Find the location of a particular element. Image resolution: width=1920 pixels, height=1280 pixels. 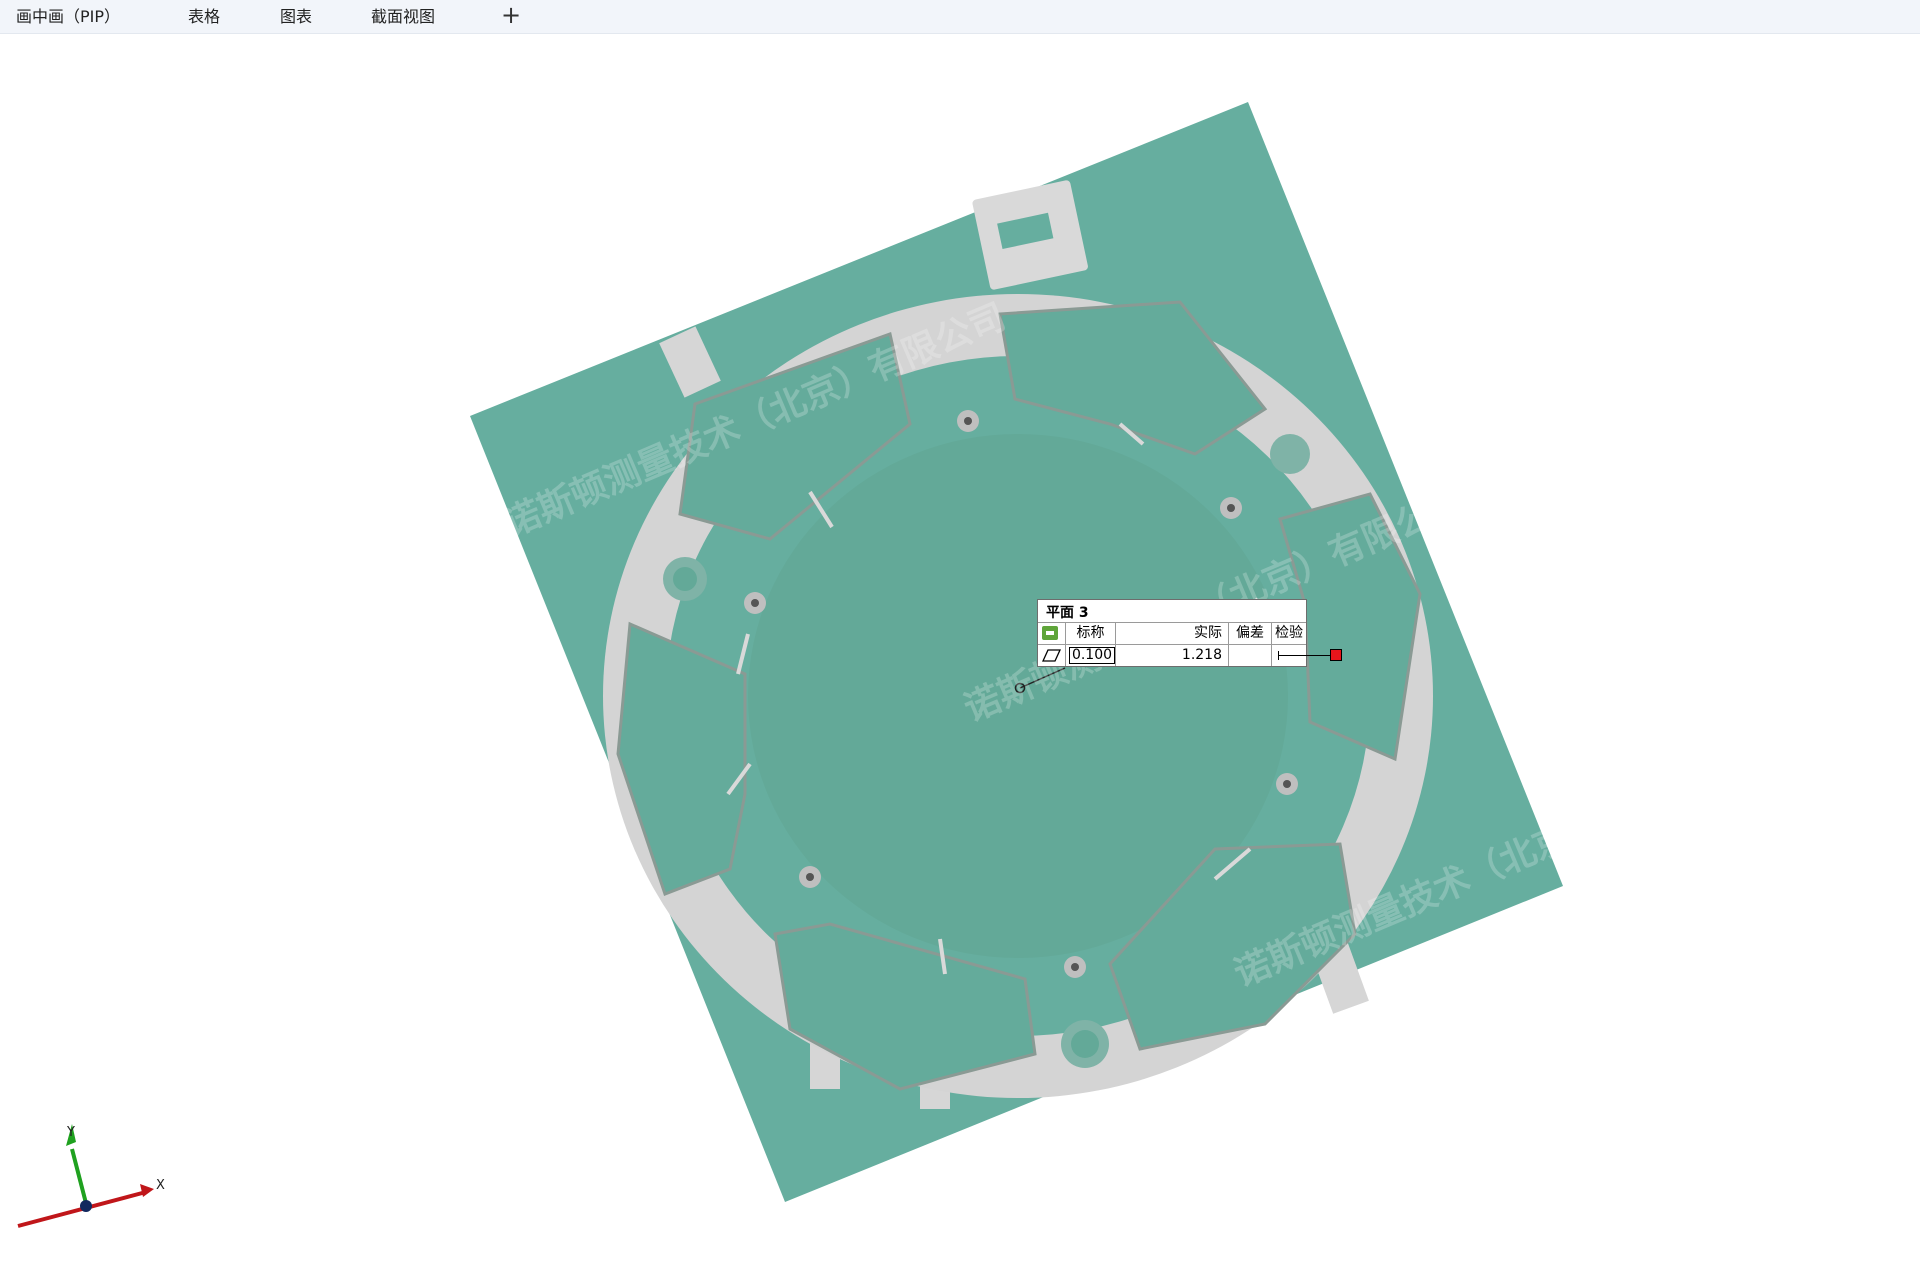

header-actual: 实际 is located at coordinates (1172, 633).